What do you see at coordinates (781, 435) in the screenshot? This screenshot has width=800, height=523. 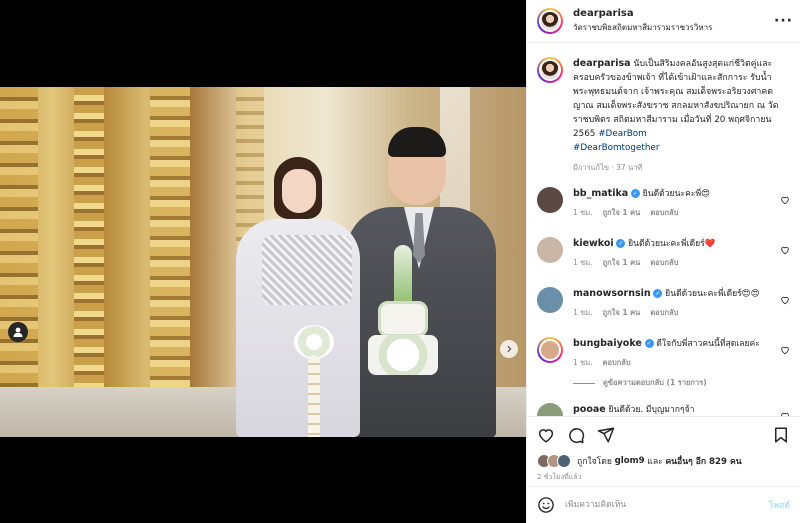 I see `bookmark-icon` at bounding box center [781, 435].